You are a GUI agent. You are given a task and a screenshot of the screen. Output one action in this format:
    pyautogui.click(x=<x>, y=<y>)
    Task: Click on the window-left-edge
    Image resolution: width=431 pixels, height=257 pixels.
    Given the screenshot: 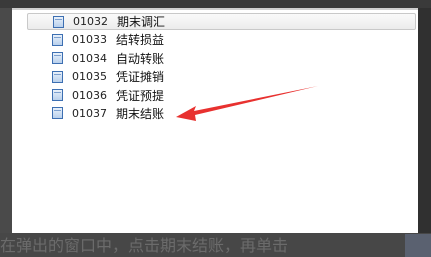 What is the action you would take?
    pyautogui.click(x=6, y=120)
    